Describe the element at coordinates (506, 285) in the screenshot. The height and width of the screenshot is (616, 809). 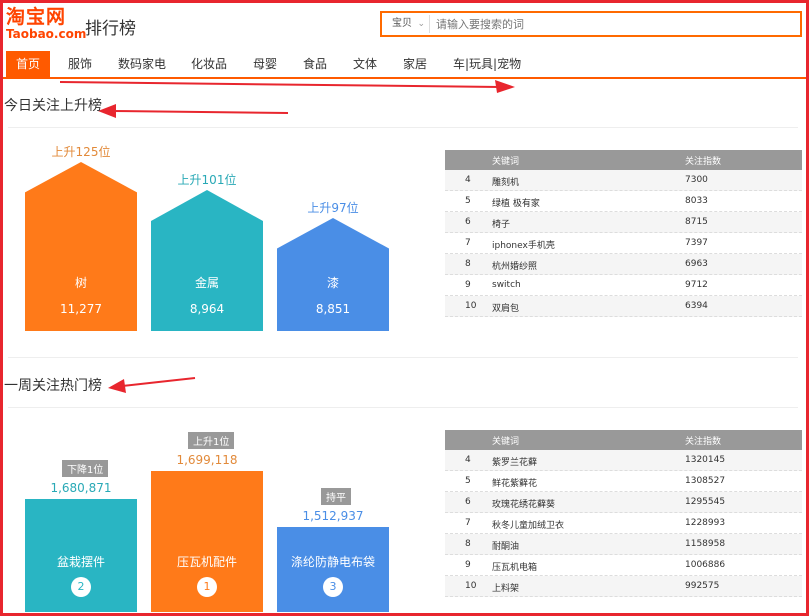
I see `row-keyword: switch` at that location.